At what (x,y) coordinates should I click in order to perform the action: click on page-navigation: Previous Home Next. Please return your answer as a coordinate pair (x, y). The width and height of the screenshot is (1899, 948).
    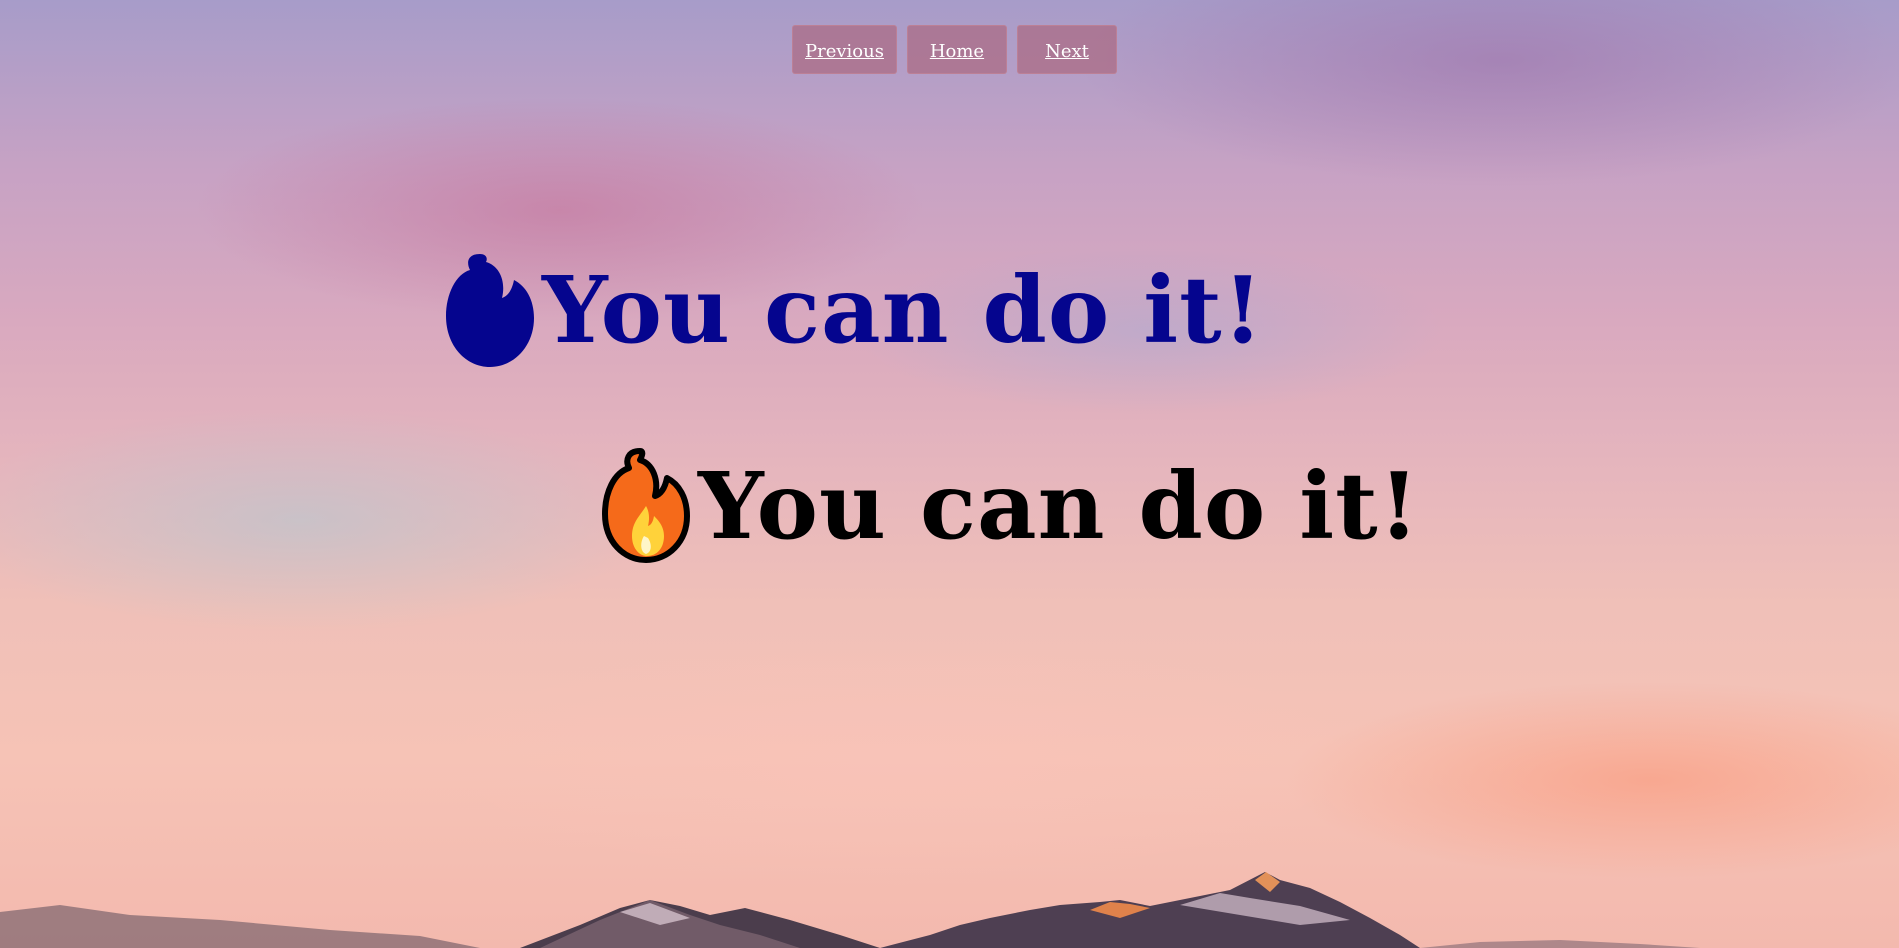
    Looking at the image, I should click on (954, 49).